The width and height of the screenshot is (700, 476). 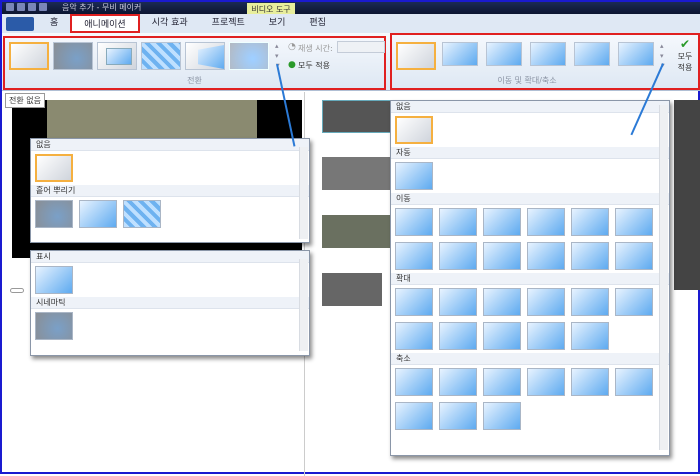 I want to click on transition-gallery-popup: 없음 흩어 뿌리기, so click(x=170, y=190).